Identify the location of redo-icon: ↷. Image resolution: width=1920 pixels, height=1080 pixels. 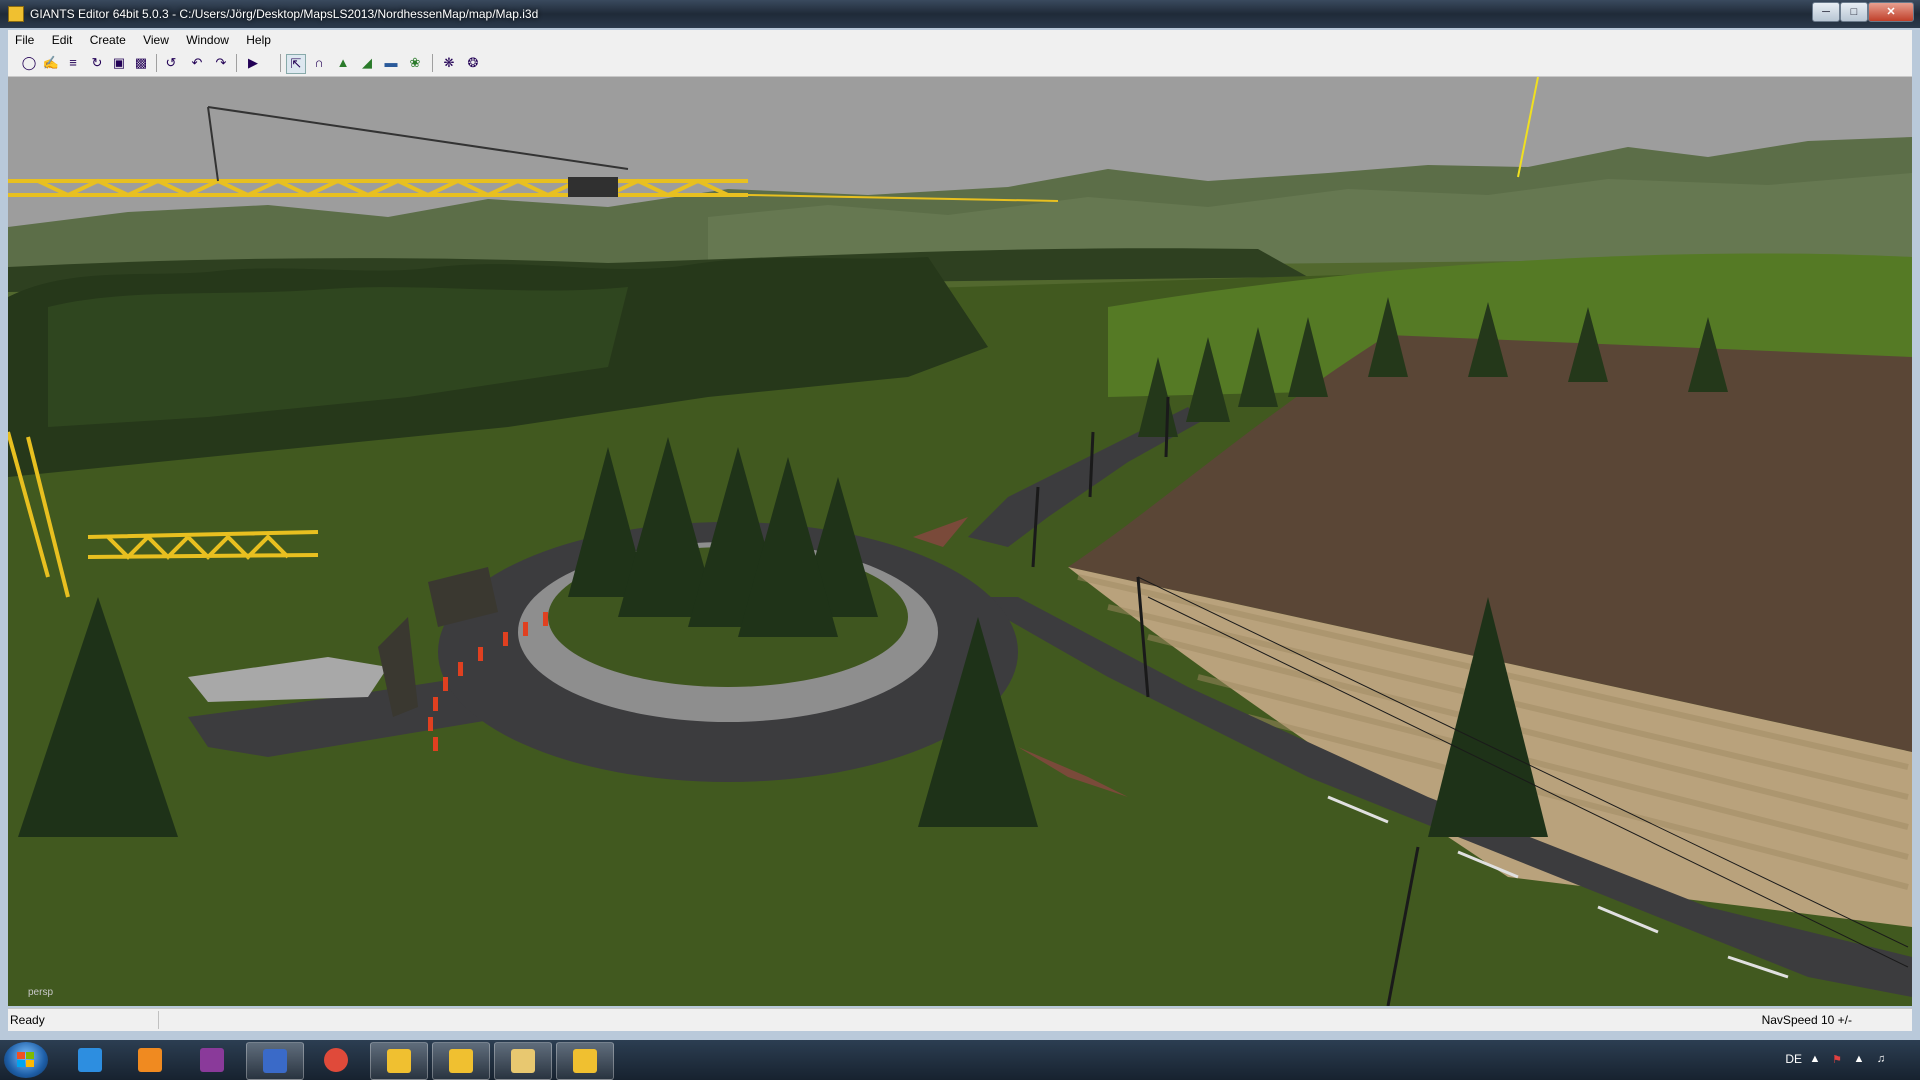
(221, 63).